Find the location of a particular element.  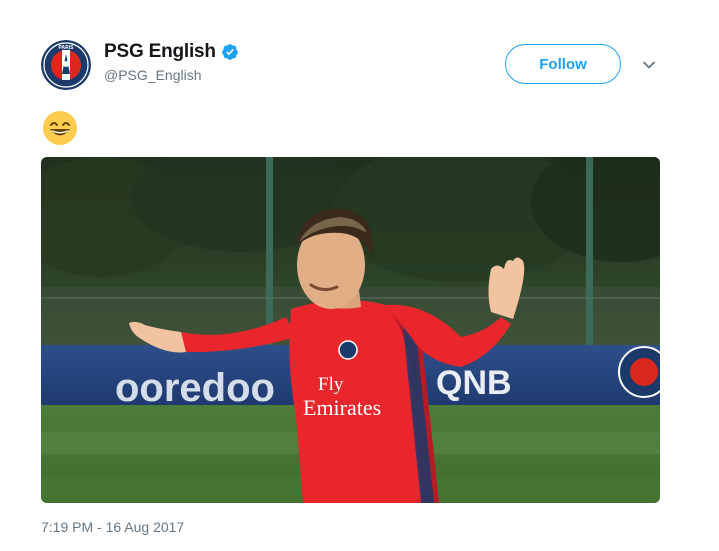

ad-board-left-text: ooredoo is located at coordinates (195, 388).